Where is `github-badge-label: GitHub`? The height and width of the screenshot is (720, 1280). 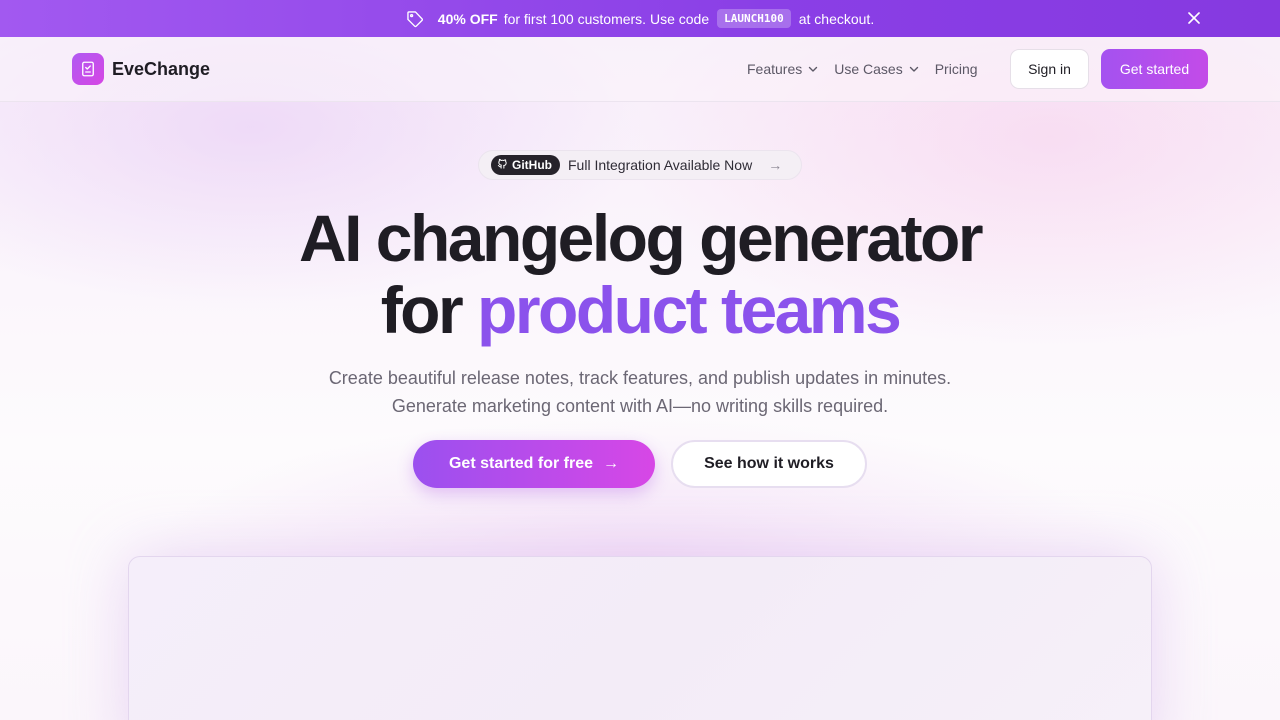
github-badge-label: GitHub is located at coordinates (532, 165).